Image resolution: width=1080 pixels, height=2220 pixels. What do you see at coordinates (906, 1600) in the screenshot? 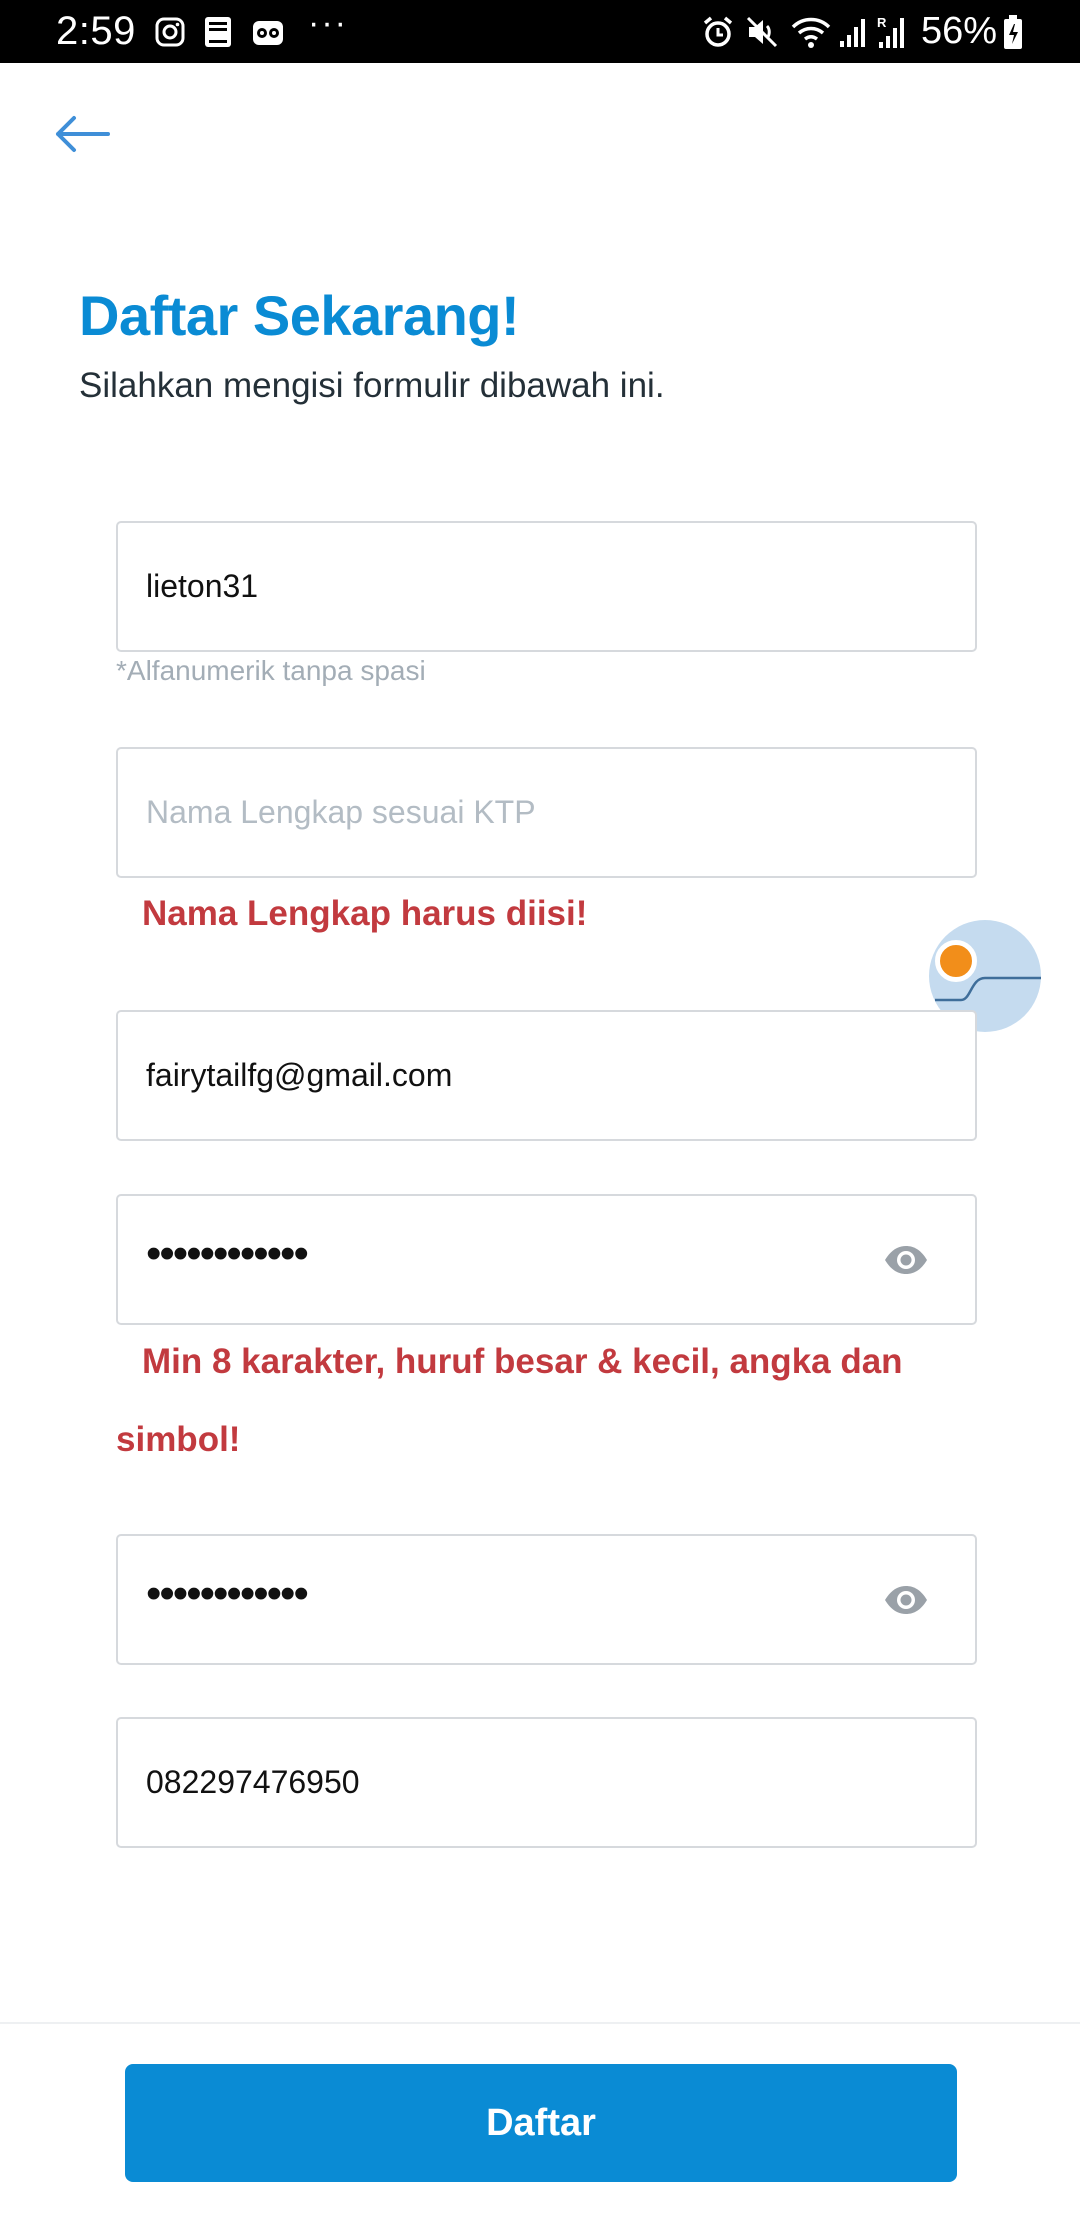
I see `show-confirm-password-eye-icon` at bounding box center [906, 1600].